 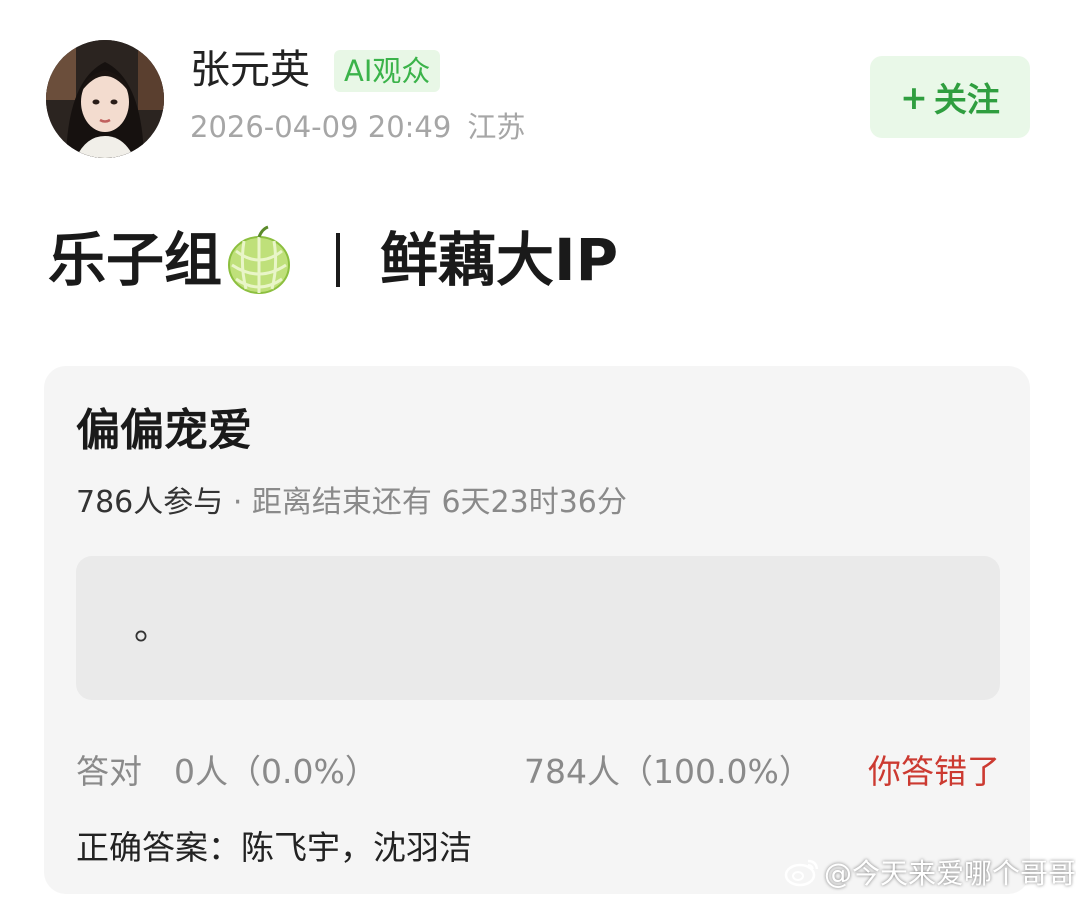 I want to click on correct-answer: 正确答案：陈飞宇，沈羽洁, so click(x=274, y=847).